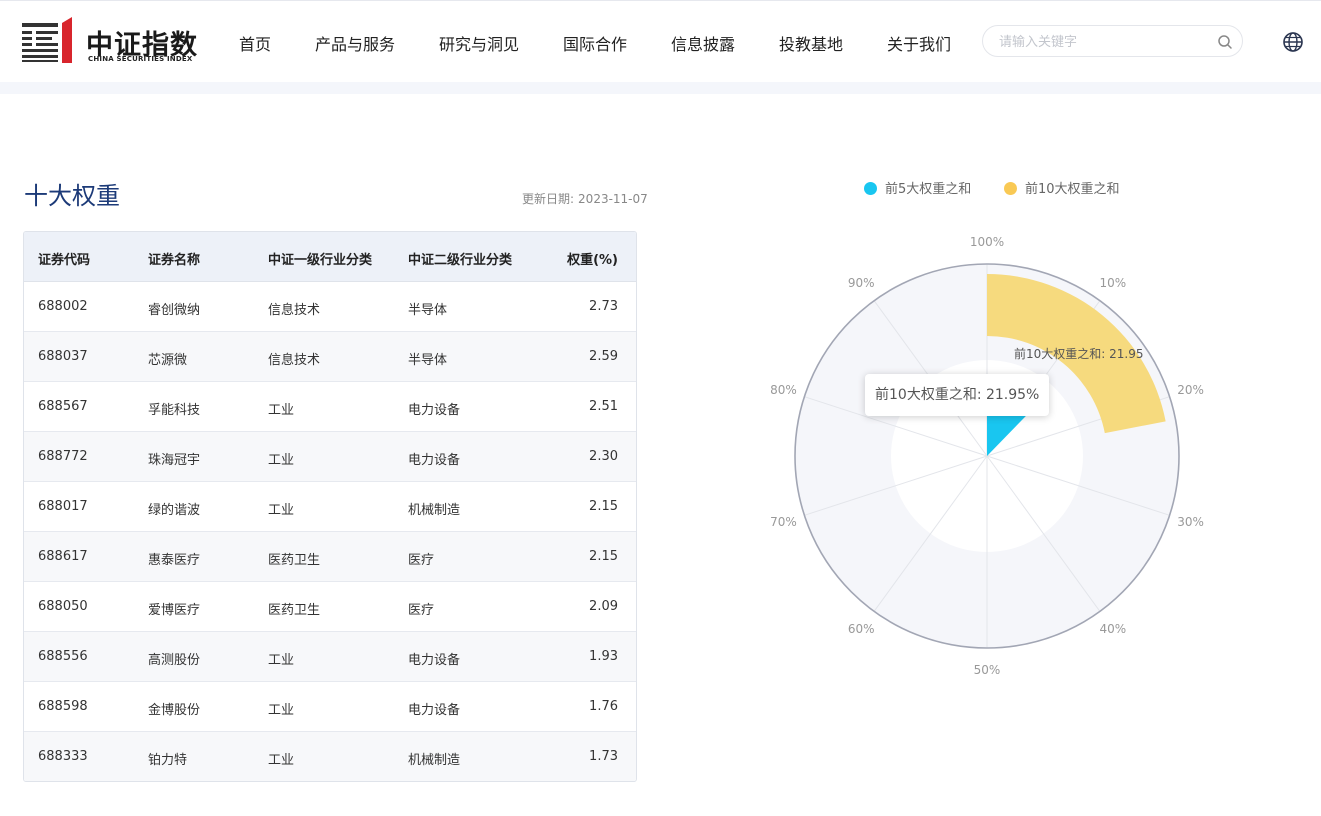 This screenshot has height=816, width=1321. Describe the element at coordinates (603, 506) in the screenshot. I see `cell-weight: 2.15` at that location.